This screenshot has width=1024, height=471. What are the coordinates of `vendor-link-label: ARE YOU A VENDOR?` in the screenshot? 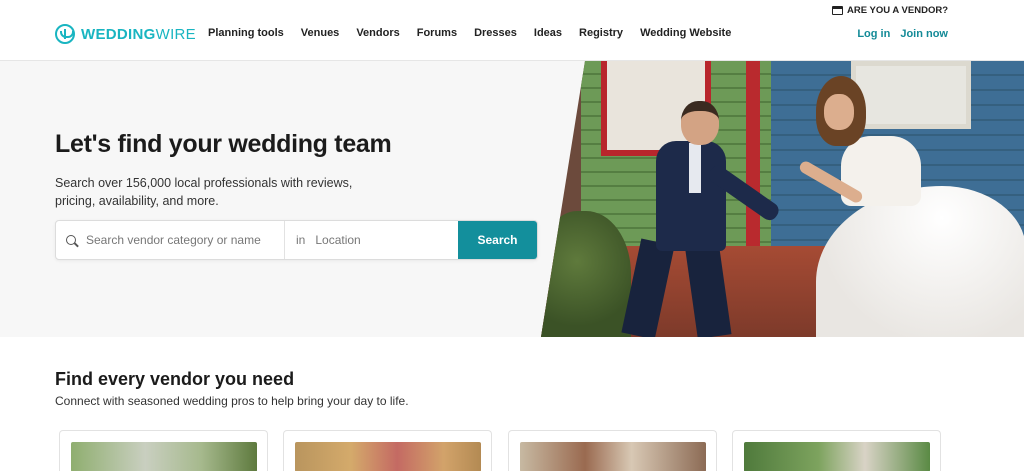 It's located at (897, 10).